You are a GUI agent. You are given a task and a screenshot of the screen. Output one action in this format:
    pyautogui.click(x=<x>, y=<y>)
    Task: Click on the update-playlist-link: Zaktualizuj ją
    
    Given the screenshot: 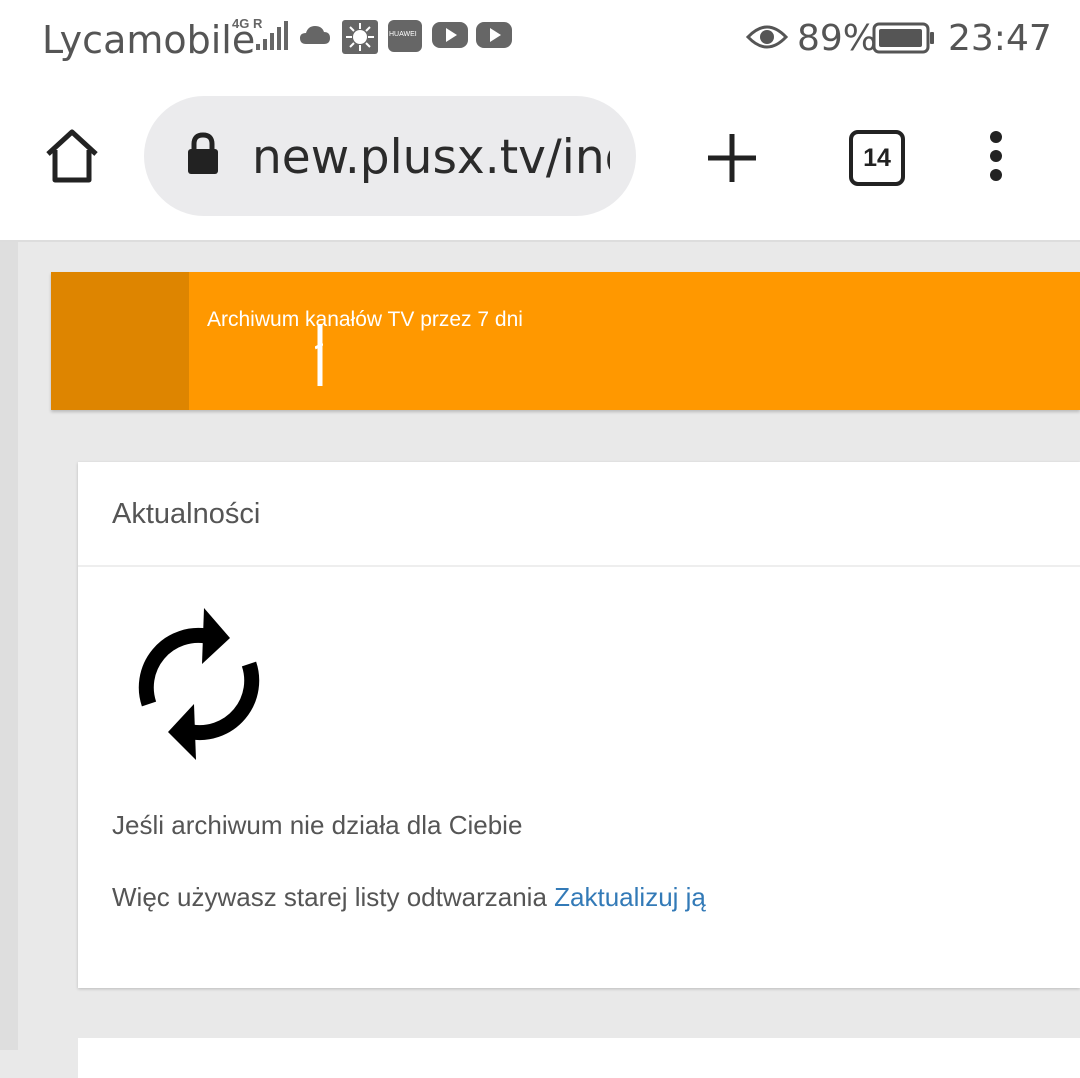 What is the action you would take?
    pyautogui.click(x=630, y=897)
    